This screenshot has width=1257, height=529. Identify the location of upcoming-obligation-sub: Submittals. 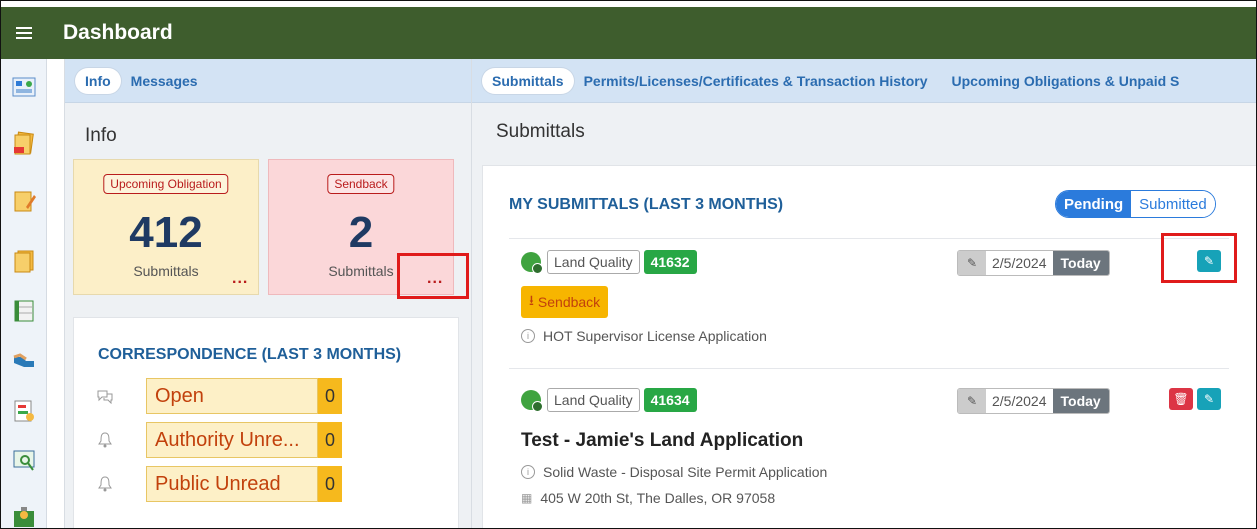
(166, 271).